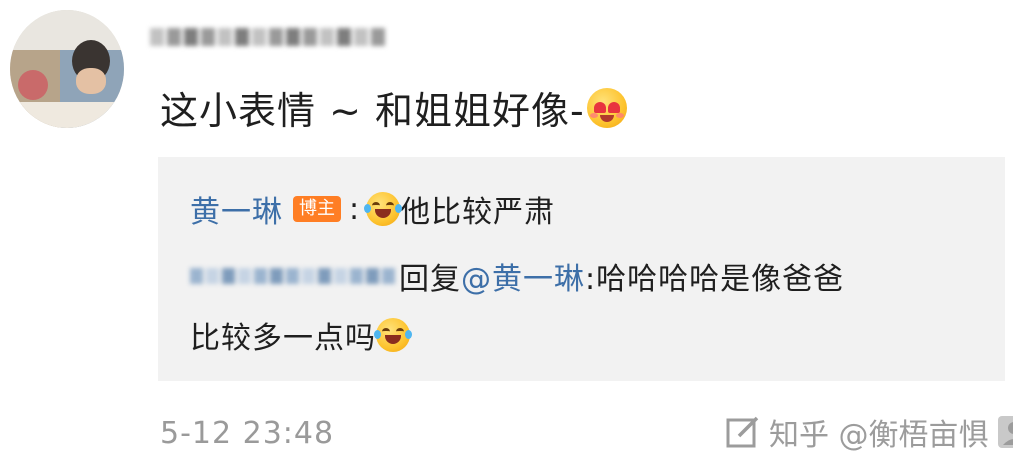 The height and width of the screenshot is (473, 1013). I want to click on colon: :, so click(355, 209).